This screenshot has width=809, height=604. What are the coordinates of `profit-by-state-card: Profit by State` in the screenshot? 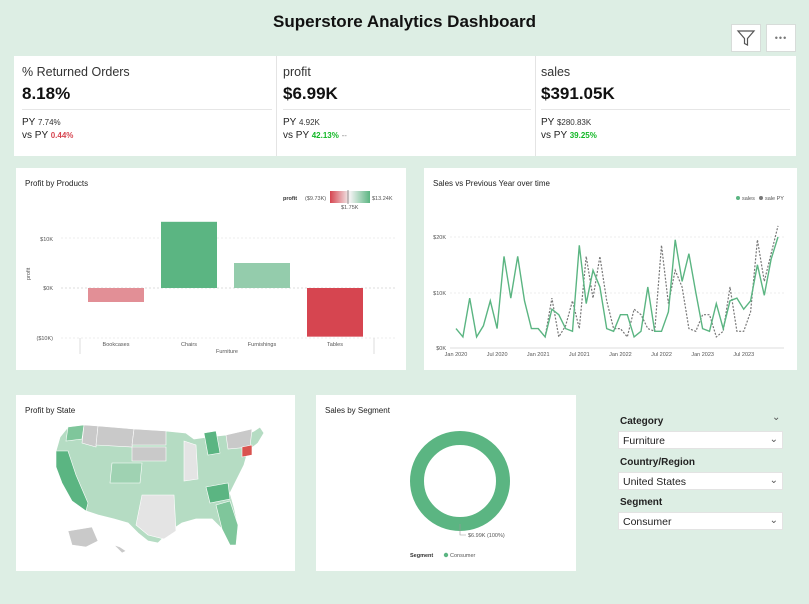 It's located at (155, 483).